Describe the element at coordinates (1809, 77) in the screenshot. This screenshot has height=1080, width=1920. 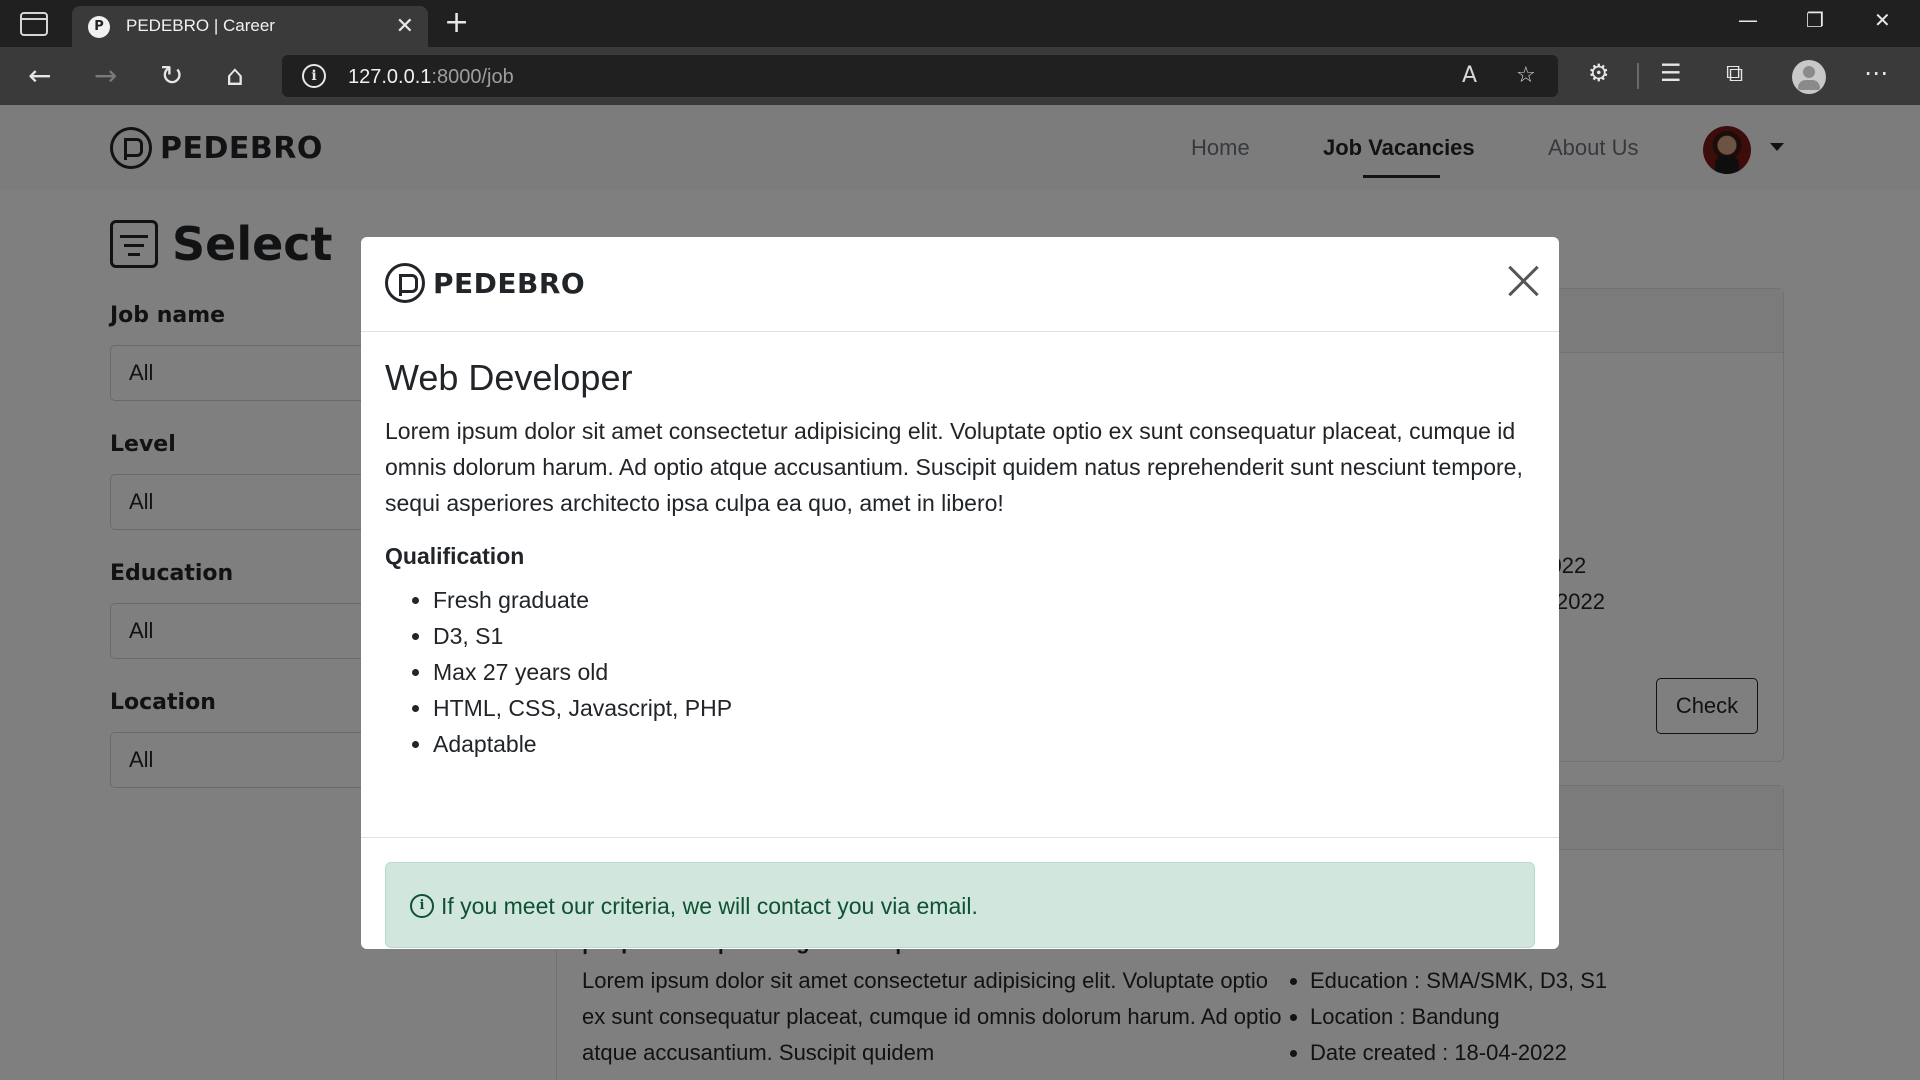
I see `profile-icon` at that location.